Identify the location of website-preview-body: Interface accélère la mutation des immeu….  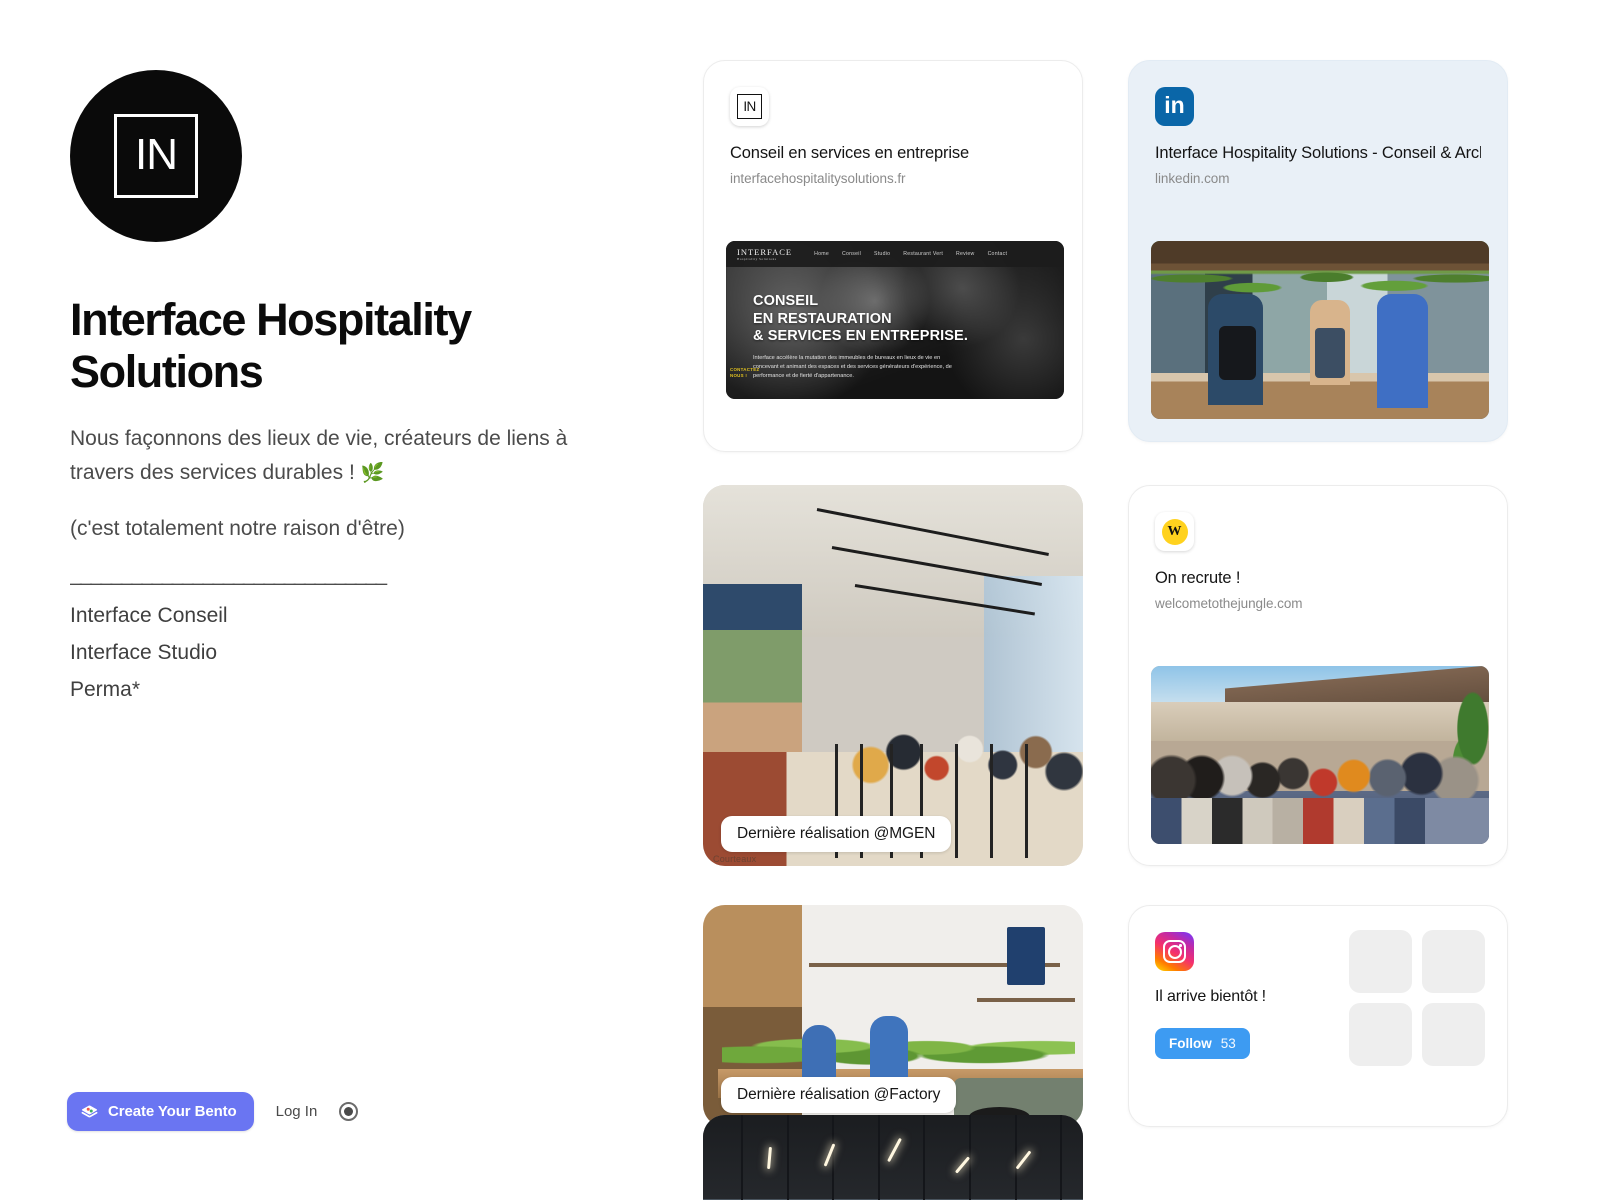
(852, 367).